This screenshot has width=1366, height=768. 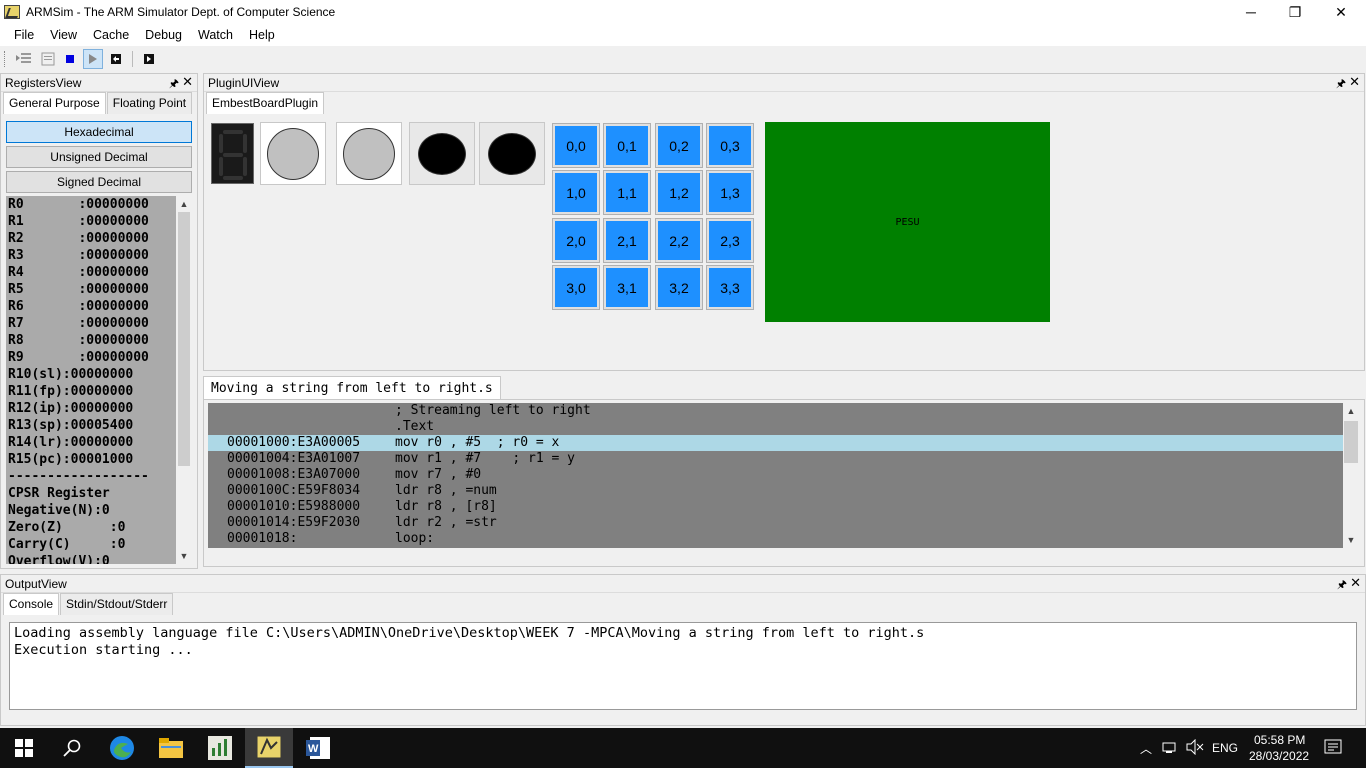 I want to click on tab-general-purpose: General Purpose, so click(x=54, y=103).